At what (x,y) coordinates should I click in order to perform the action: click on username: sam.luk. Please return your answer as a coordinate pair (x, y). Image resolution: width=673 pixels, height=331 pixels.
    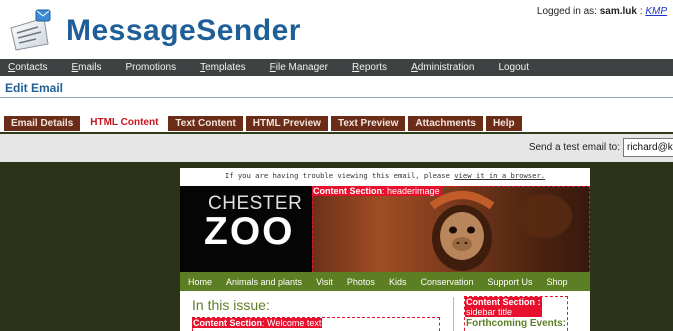
    Looking at the image, I should click on (618, 11).